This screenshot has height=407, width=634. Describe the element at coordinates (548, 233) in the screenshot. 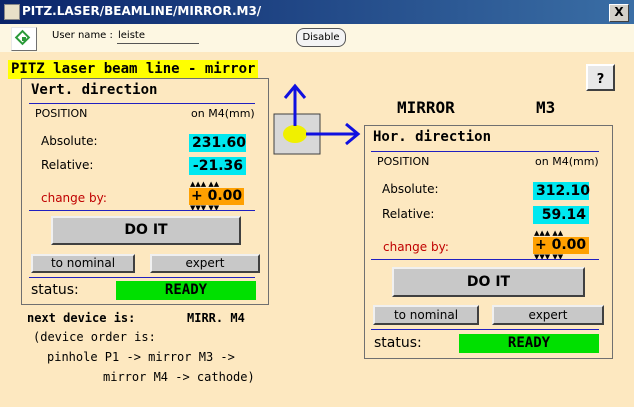

I see `horizontal-increment-arrows: ▲▲▲ ▲▲` at that location.